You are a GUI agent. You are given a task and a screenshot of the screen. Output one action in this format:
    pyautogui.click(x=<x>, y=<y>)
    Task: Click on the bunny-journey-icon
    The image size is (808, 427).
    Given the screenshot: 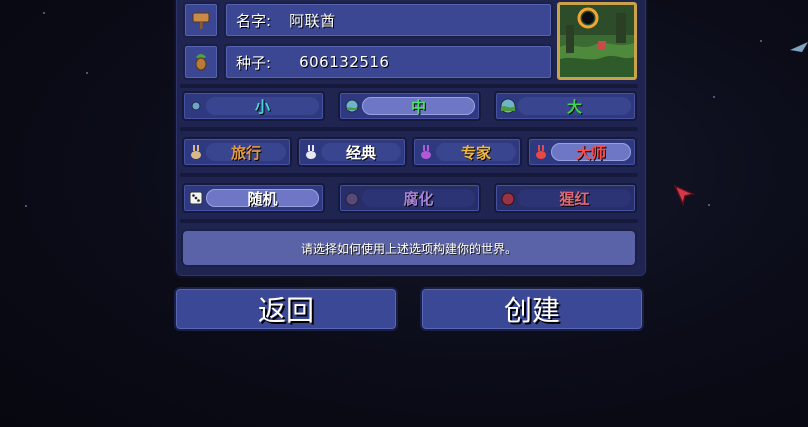 What is the action you would take?
    pyautogui.click(x=196, y=152)
    